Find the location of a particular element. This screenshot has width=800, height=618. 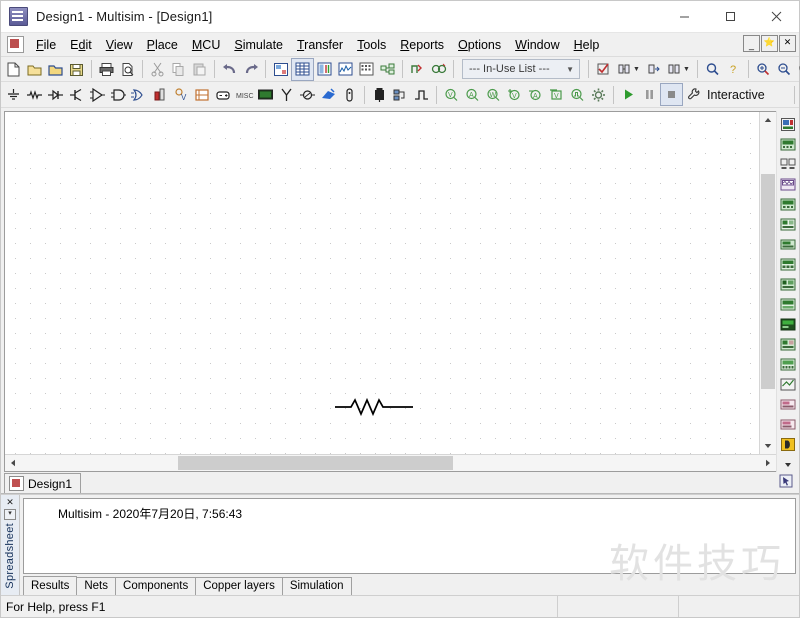

zoom-in-icon is located at coordinates (763, 69).